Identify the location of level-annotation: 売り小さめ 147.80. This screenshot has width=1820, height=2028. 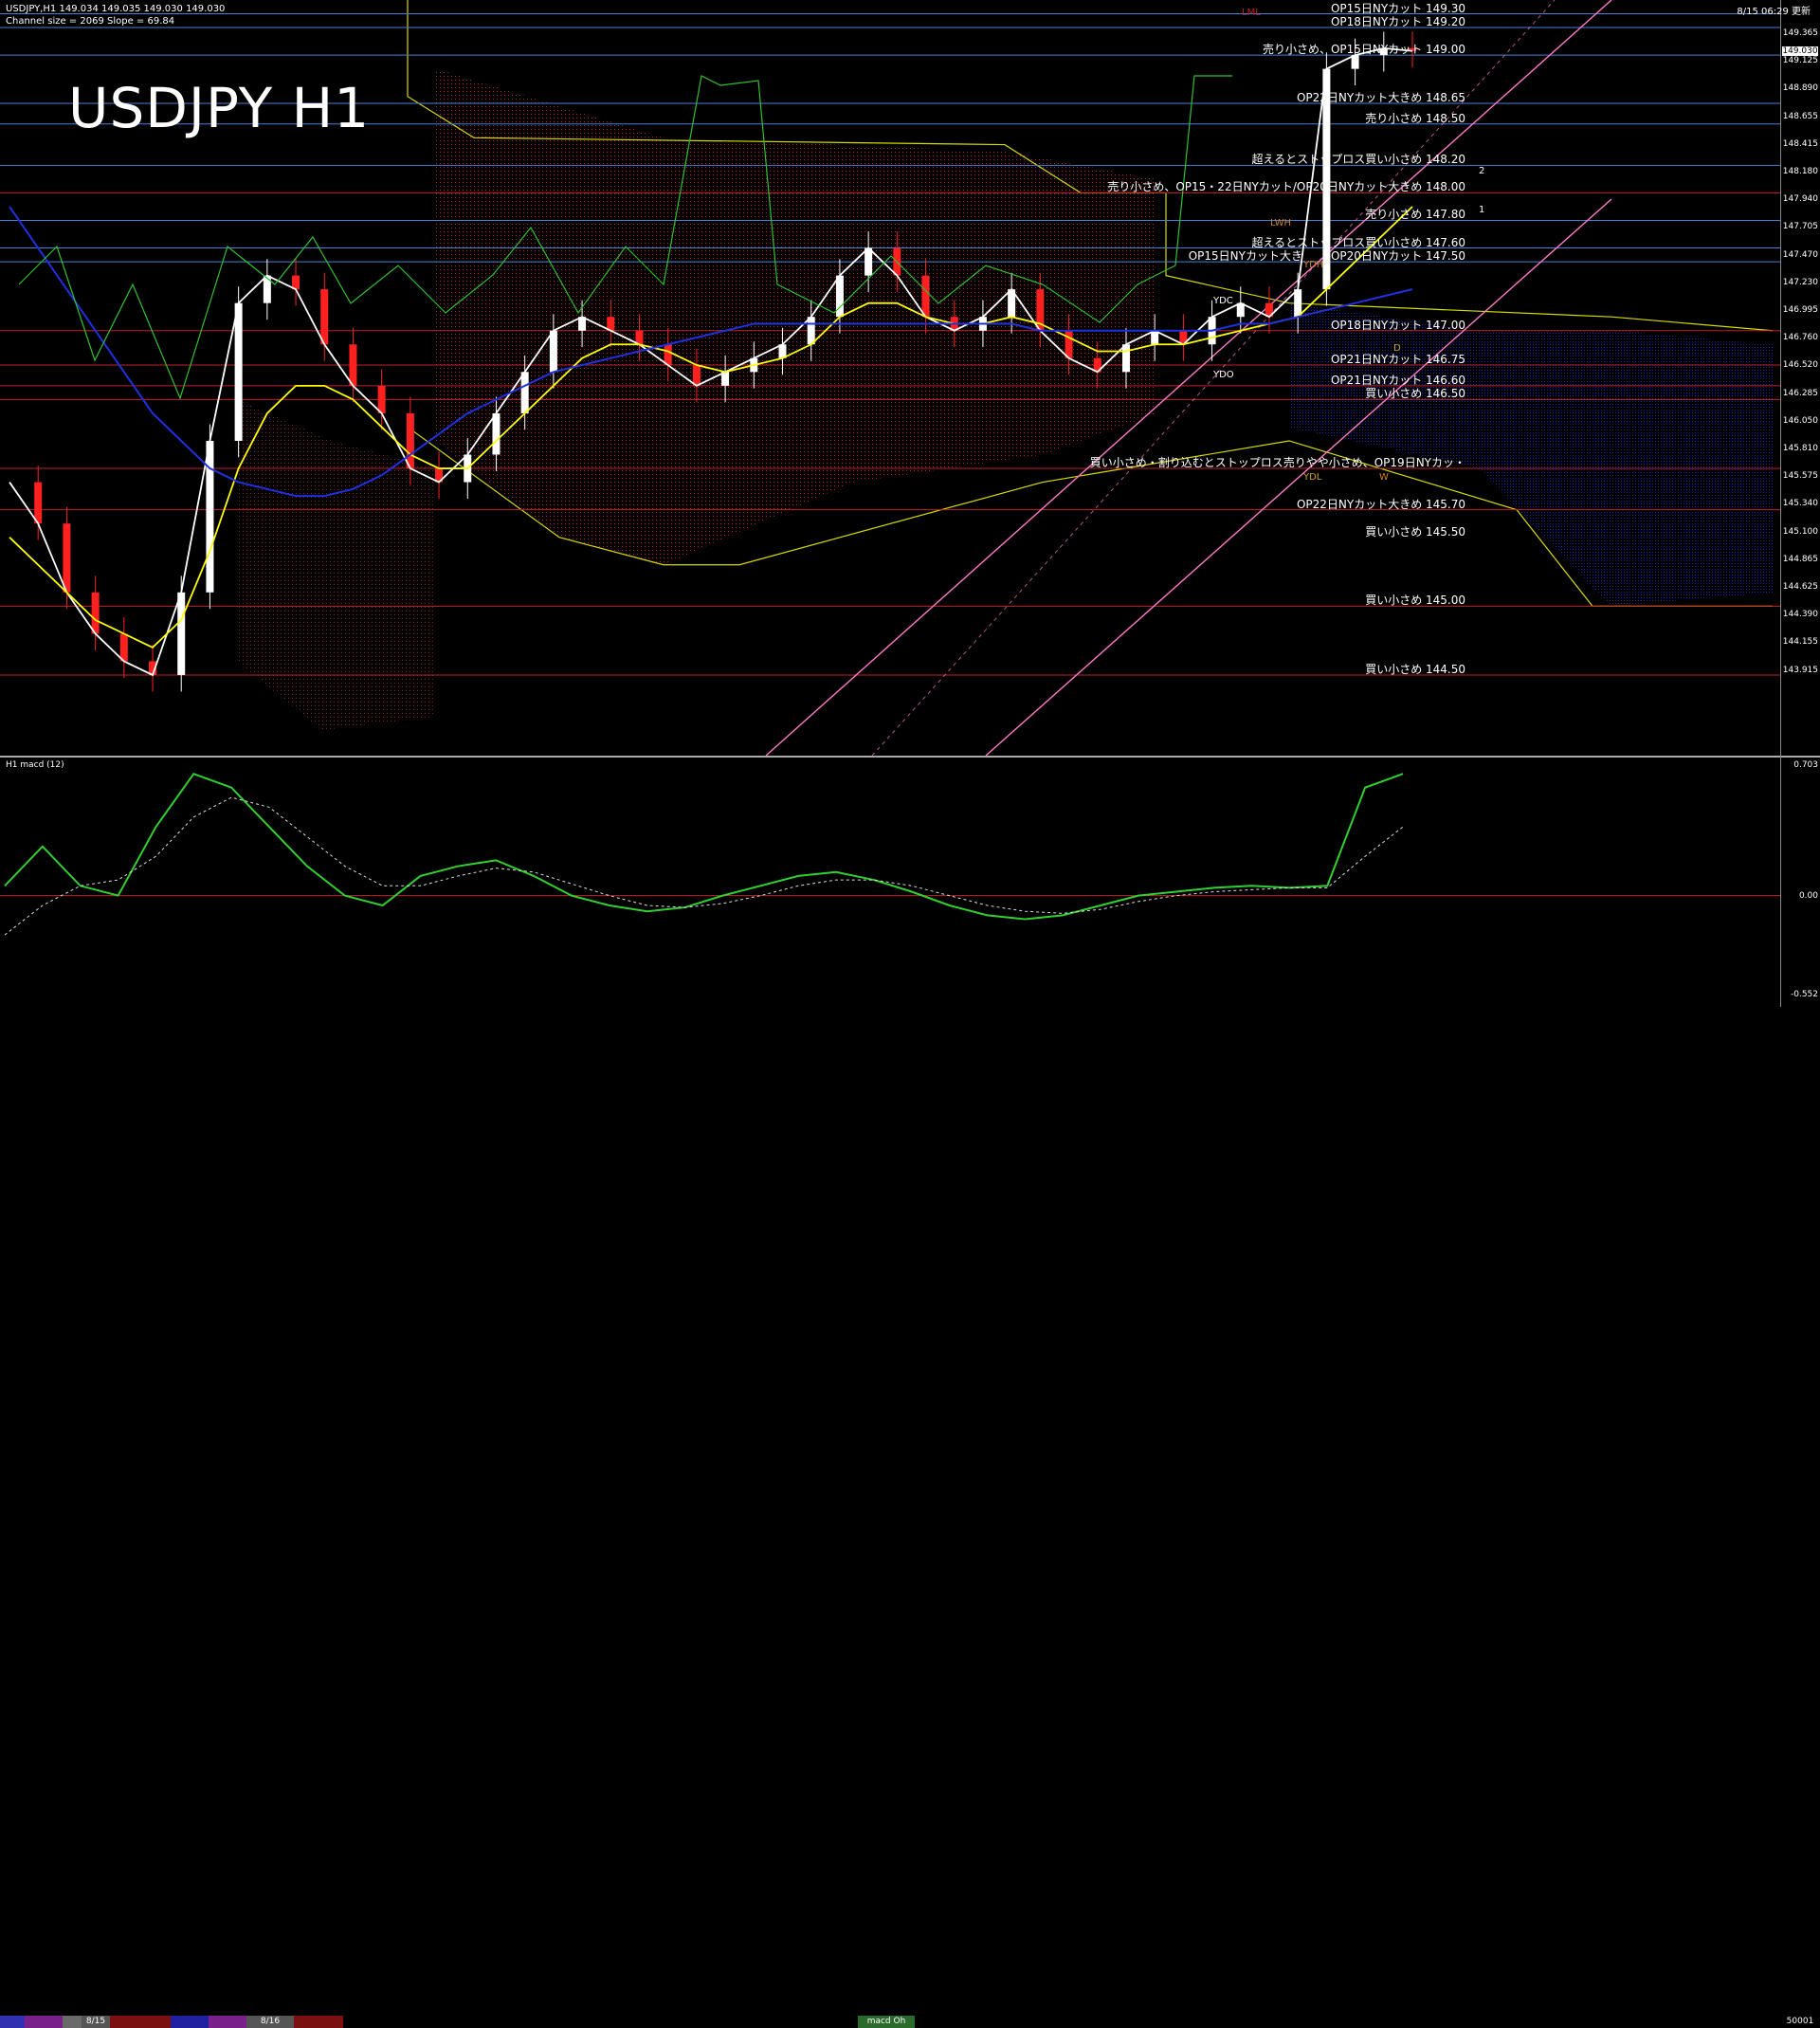
(1415, 215).